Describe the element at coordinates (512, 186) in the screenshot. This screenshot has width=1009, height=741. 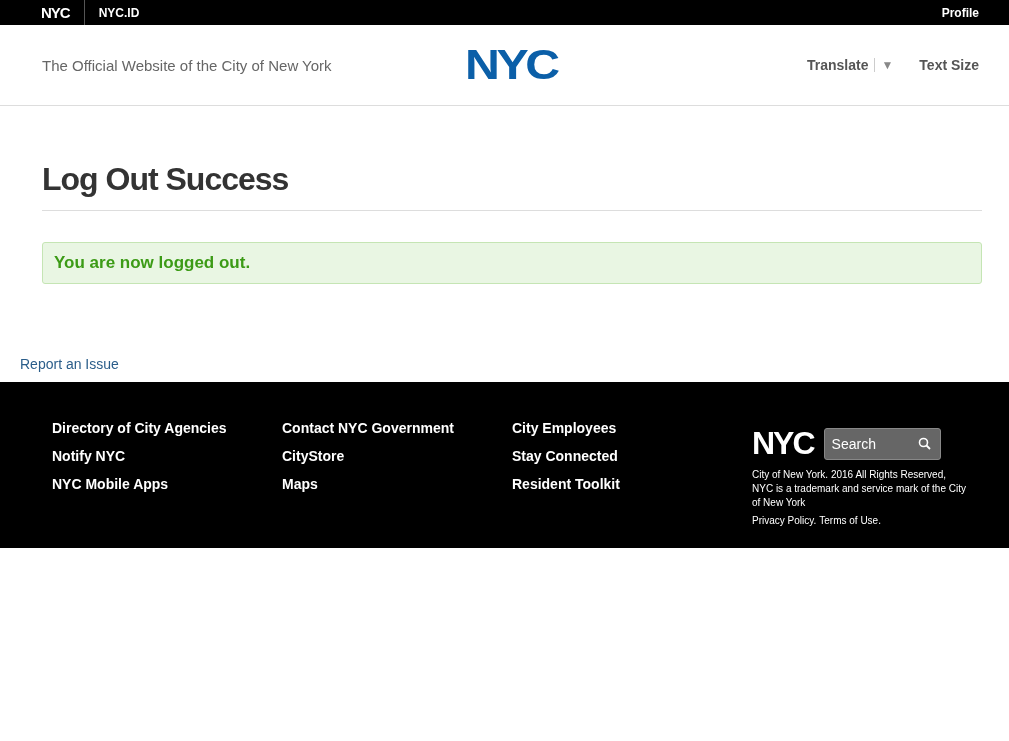
I see `page-title: Log Out Success` at that location.